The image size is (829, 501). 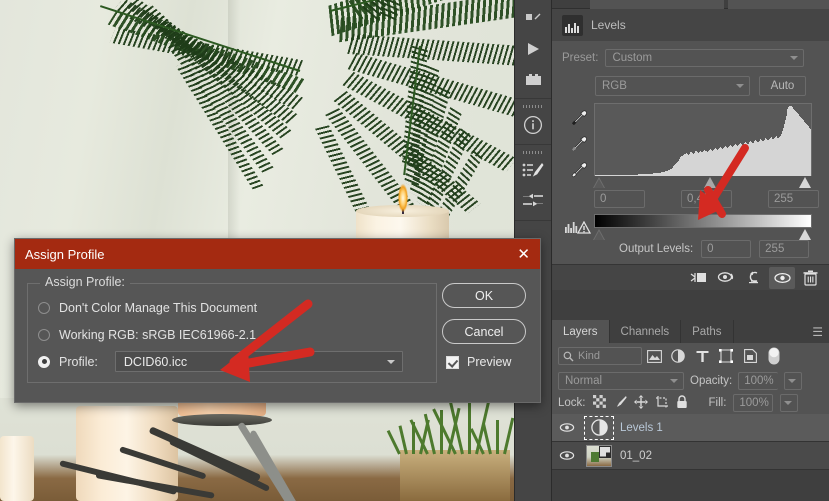 What do you see at coordinates (533, 201) in the screenshot?
I see `adjustments-icon` at bounding box center [533, 201].